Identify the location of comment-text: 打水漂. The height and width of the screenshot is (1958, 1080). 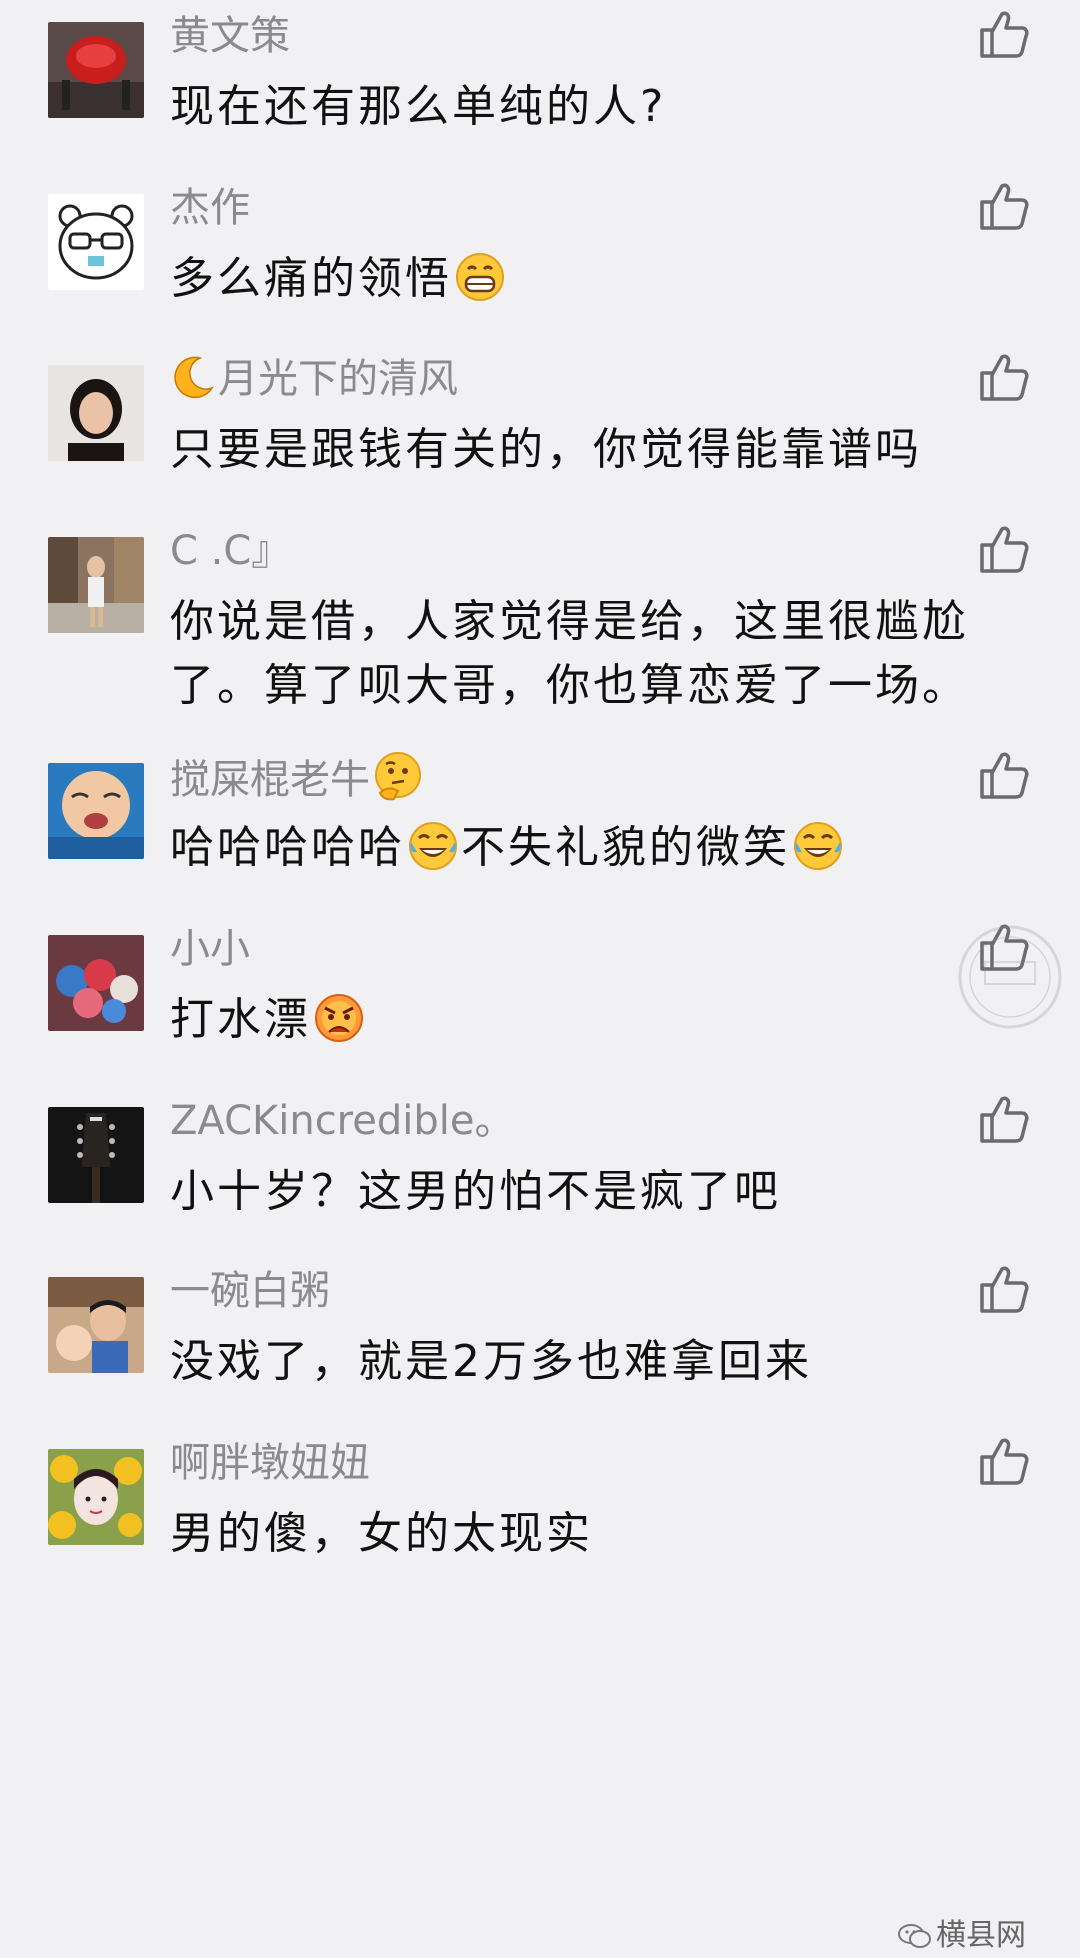
(595, 1020).